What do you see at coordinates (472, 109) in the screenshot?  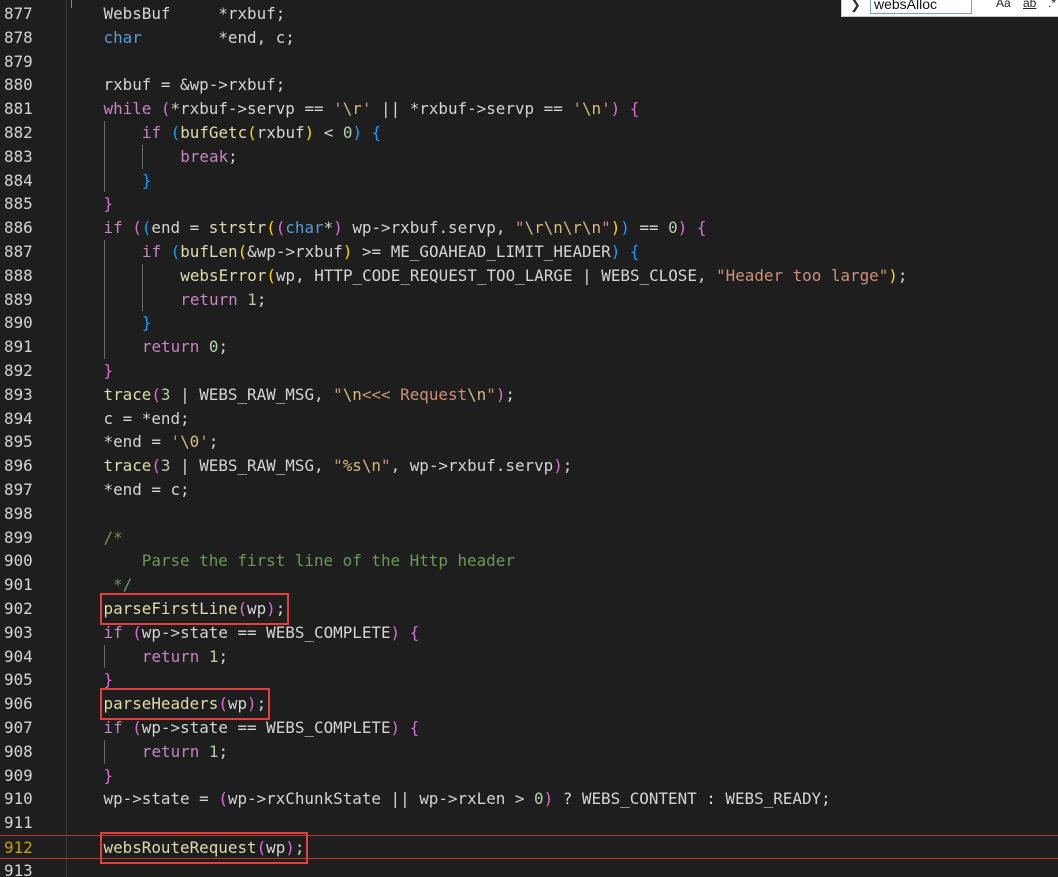 I see `code-token: || *rxbuf->servp ==` at bounding box center [472, 109].